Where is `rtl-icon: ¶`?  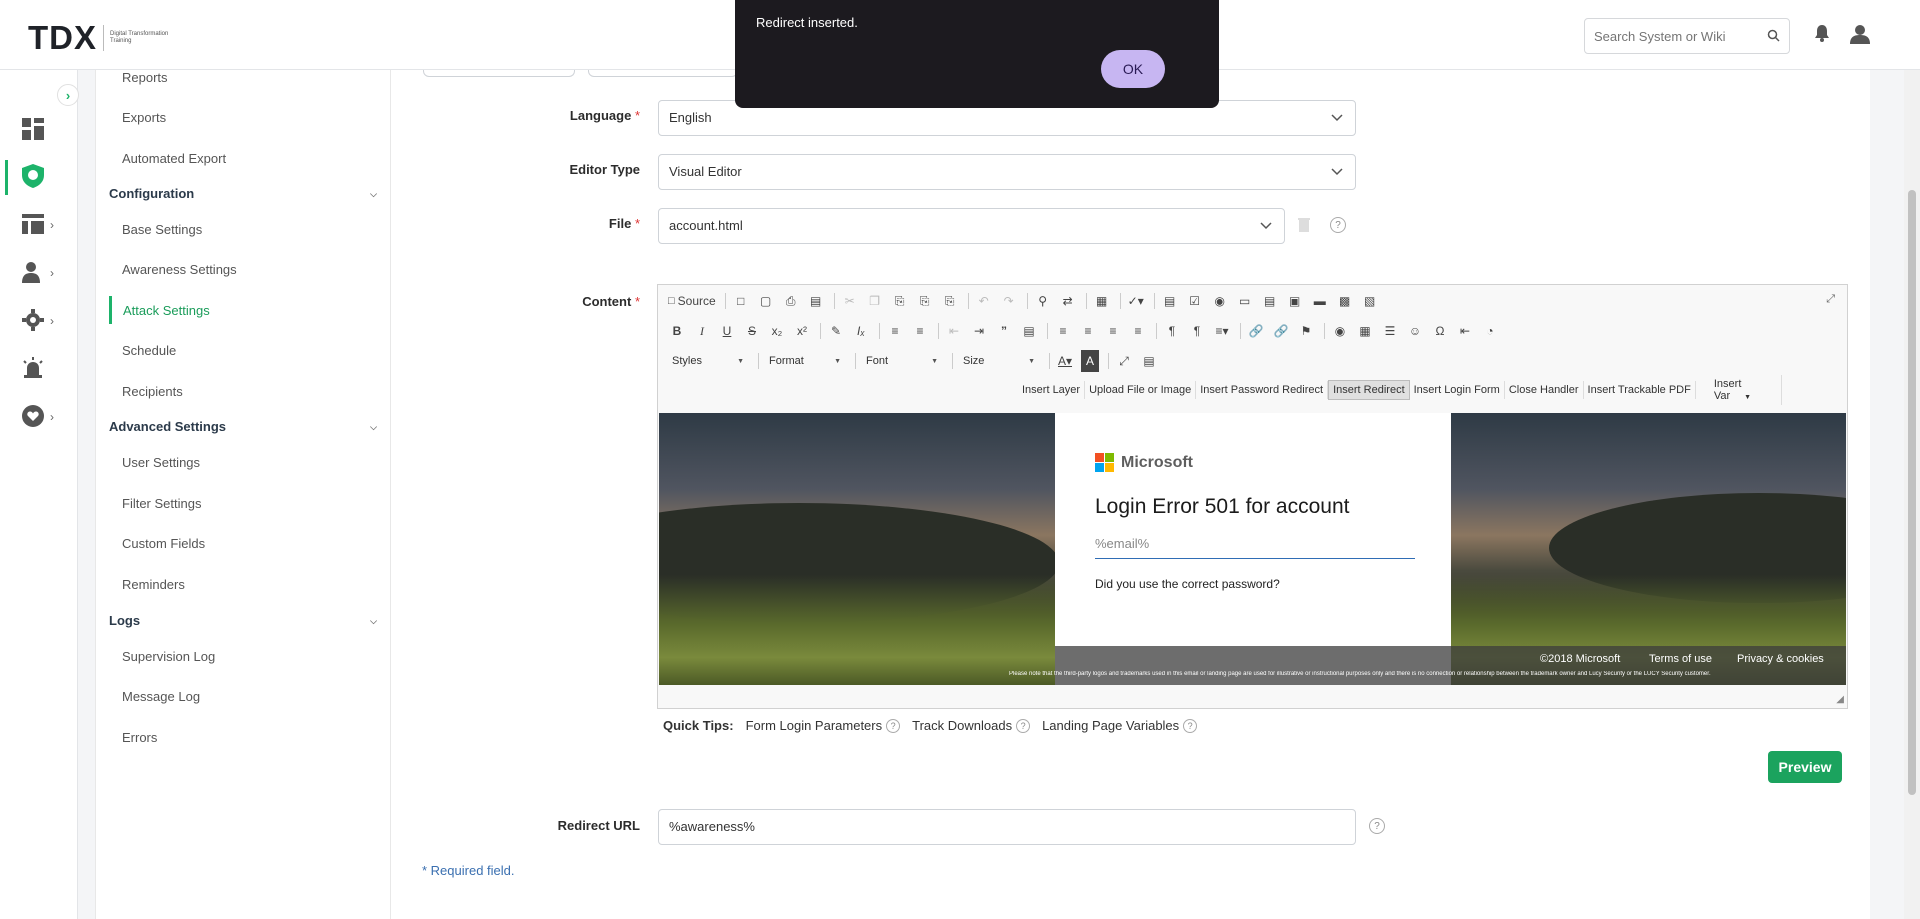 rtl-icon: ¶ is located at coordinates (1197, 331).